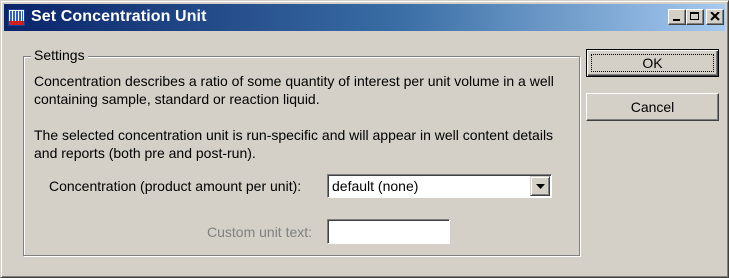  Describe the element at coordinates (119, 16) in the screenshot. I see `window-title: Set Concentration Unit` at that location.